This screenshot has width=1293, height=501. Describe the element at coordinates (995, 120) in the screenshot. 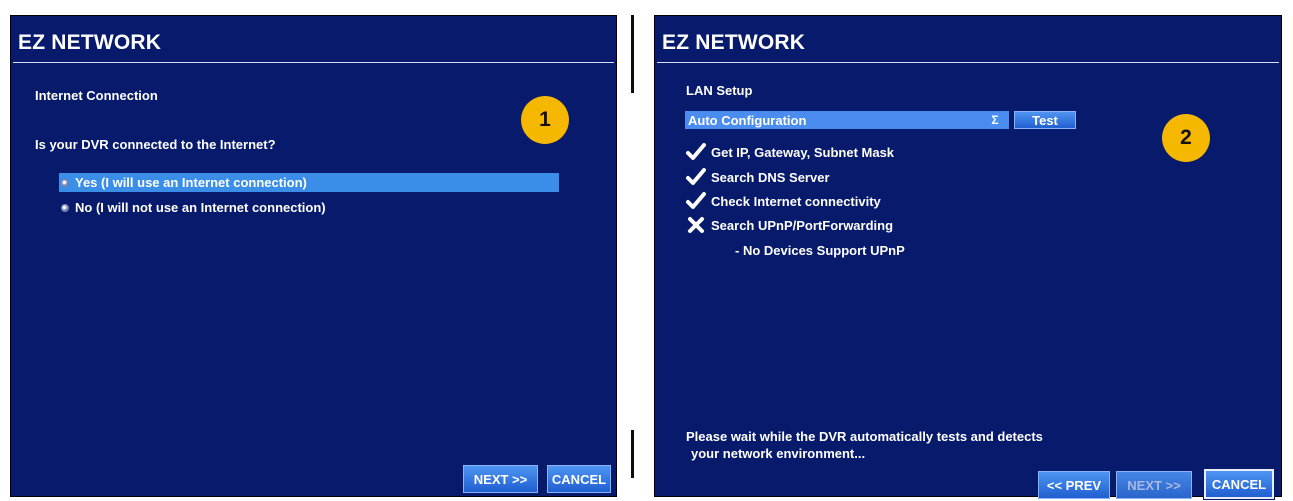

I see `dropdown-arrow-icon: Σ` at that location.